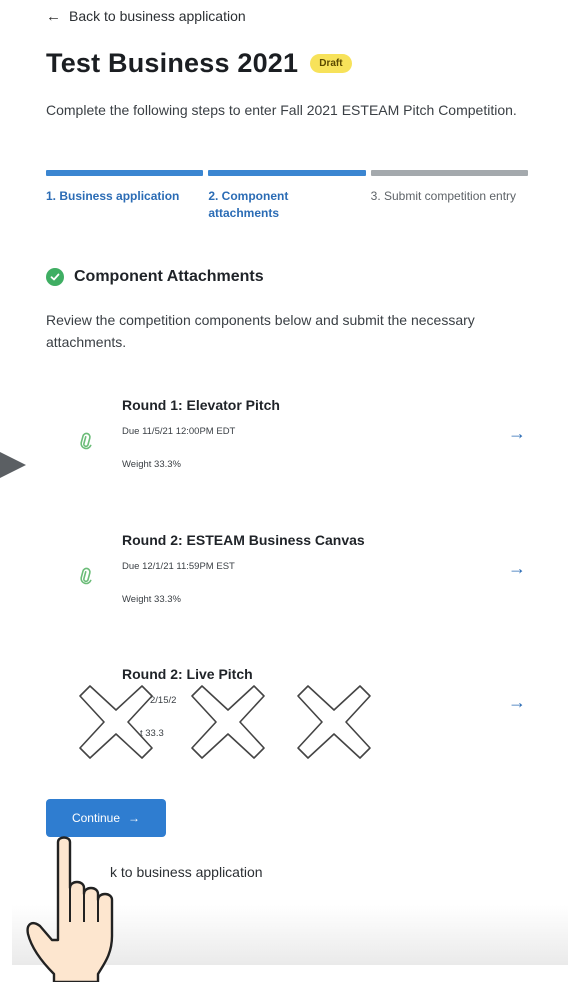 This screenshot has height=982, width=568. Describe the element at coordinates (243, 540) in the screenshot. I see `component-name: Round 2: ESTEAM Business Canvas` at that location.